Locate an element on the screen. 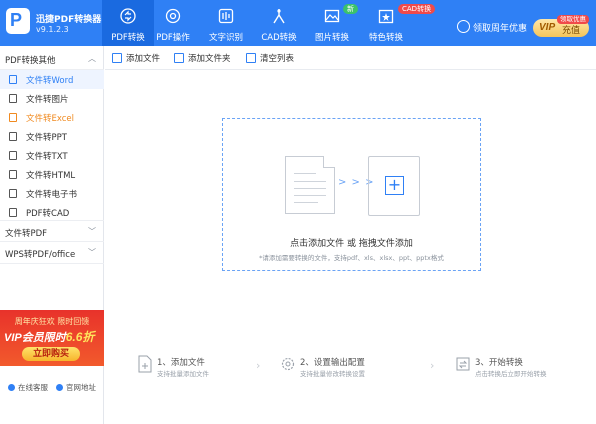 The height and width of the screenshot is (424, 596). chevron-up-icon: ︿ is located at coordinates (92, 58).